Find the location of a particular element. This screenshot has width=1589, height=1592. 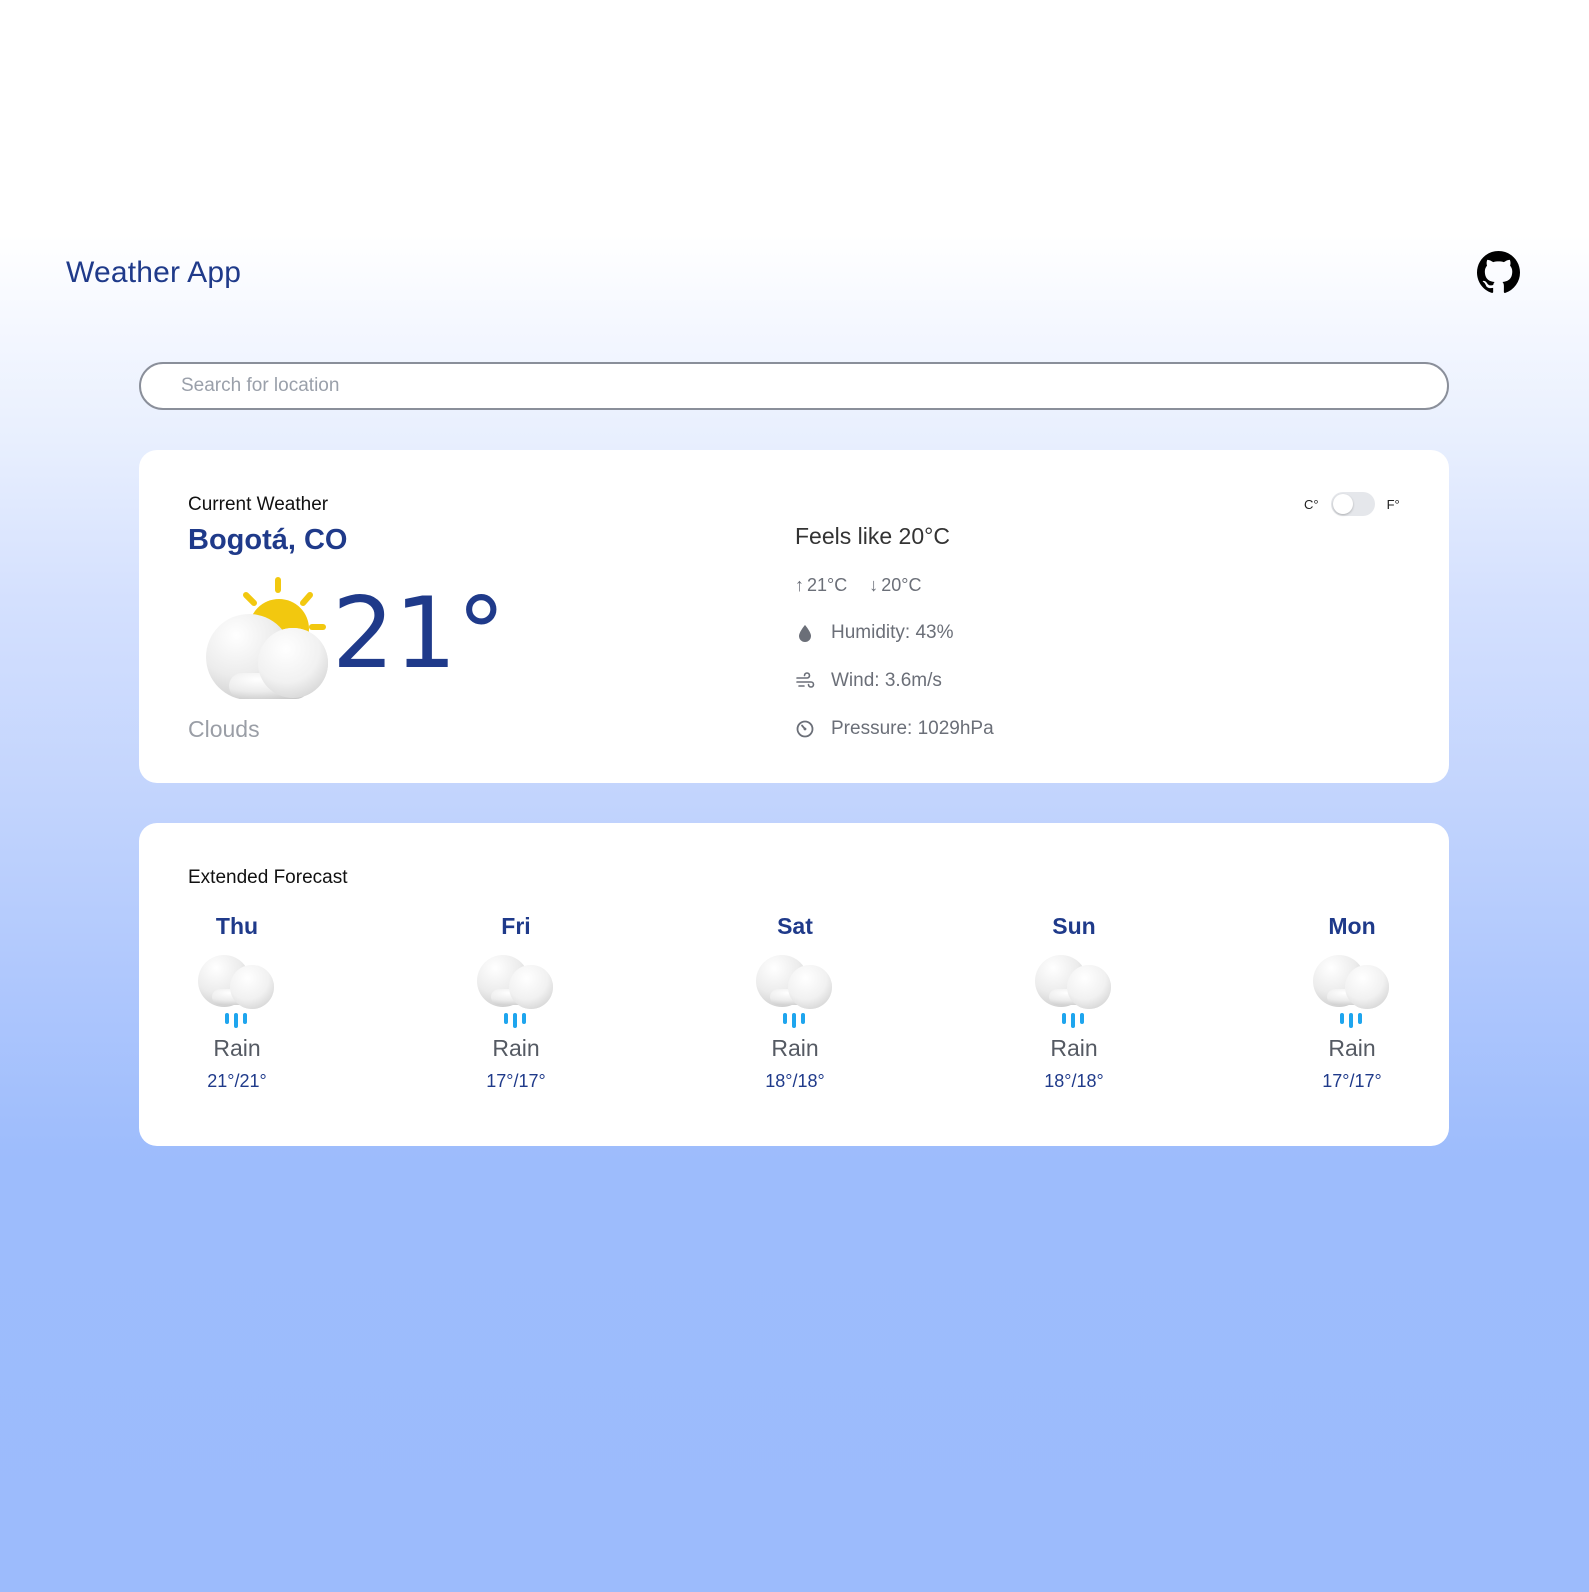

day-temperatures: 21°/21° is located at coordinates (237, 1081).